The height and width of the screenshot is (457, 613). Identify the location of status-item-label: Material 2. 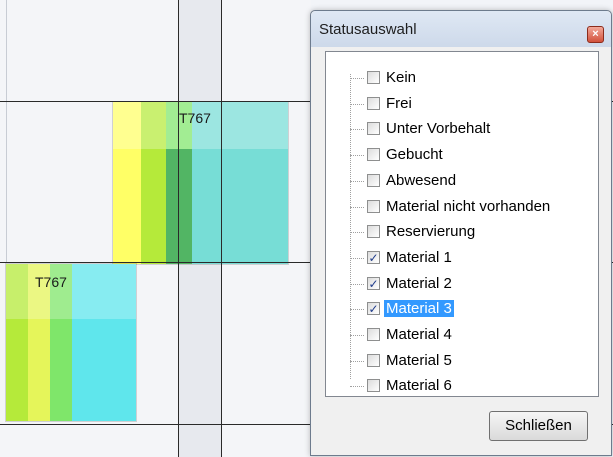
(419, 283).